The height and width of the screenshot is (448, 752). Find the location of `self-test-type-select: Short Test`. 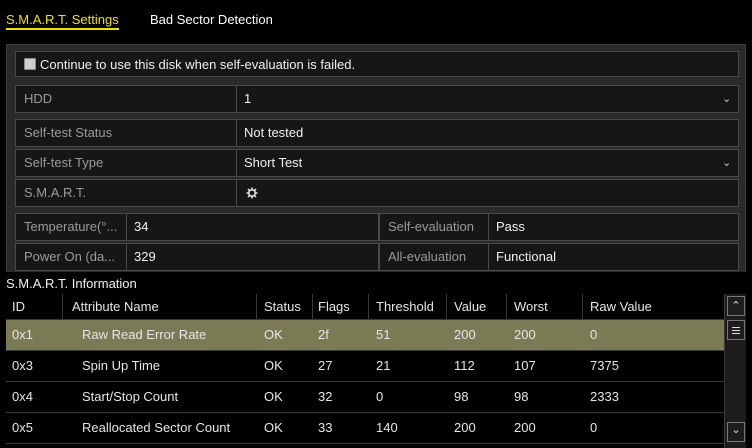

self-test-type-select: Short Test is located at coordinates (270, 163).